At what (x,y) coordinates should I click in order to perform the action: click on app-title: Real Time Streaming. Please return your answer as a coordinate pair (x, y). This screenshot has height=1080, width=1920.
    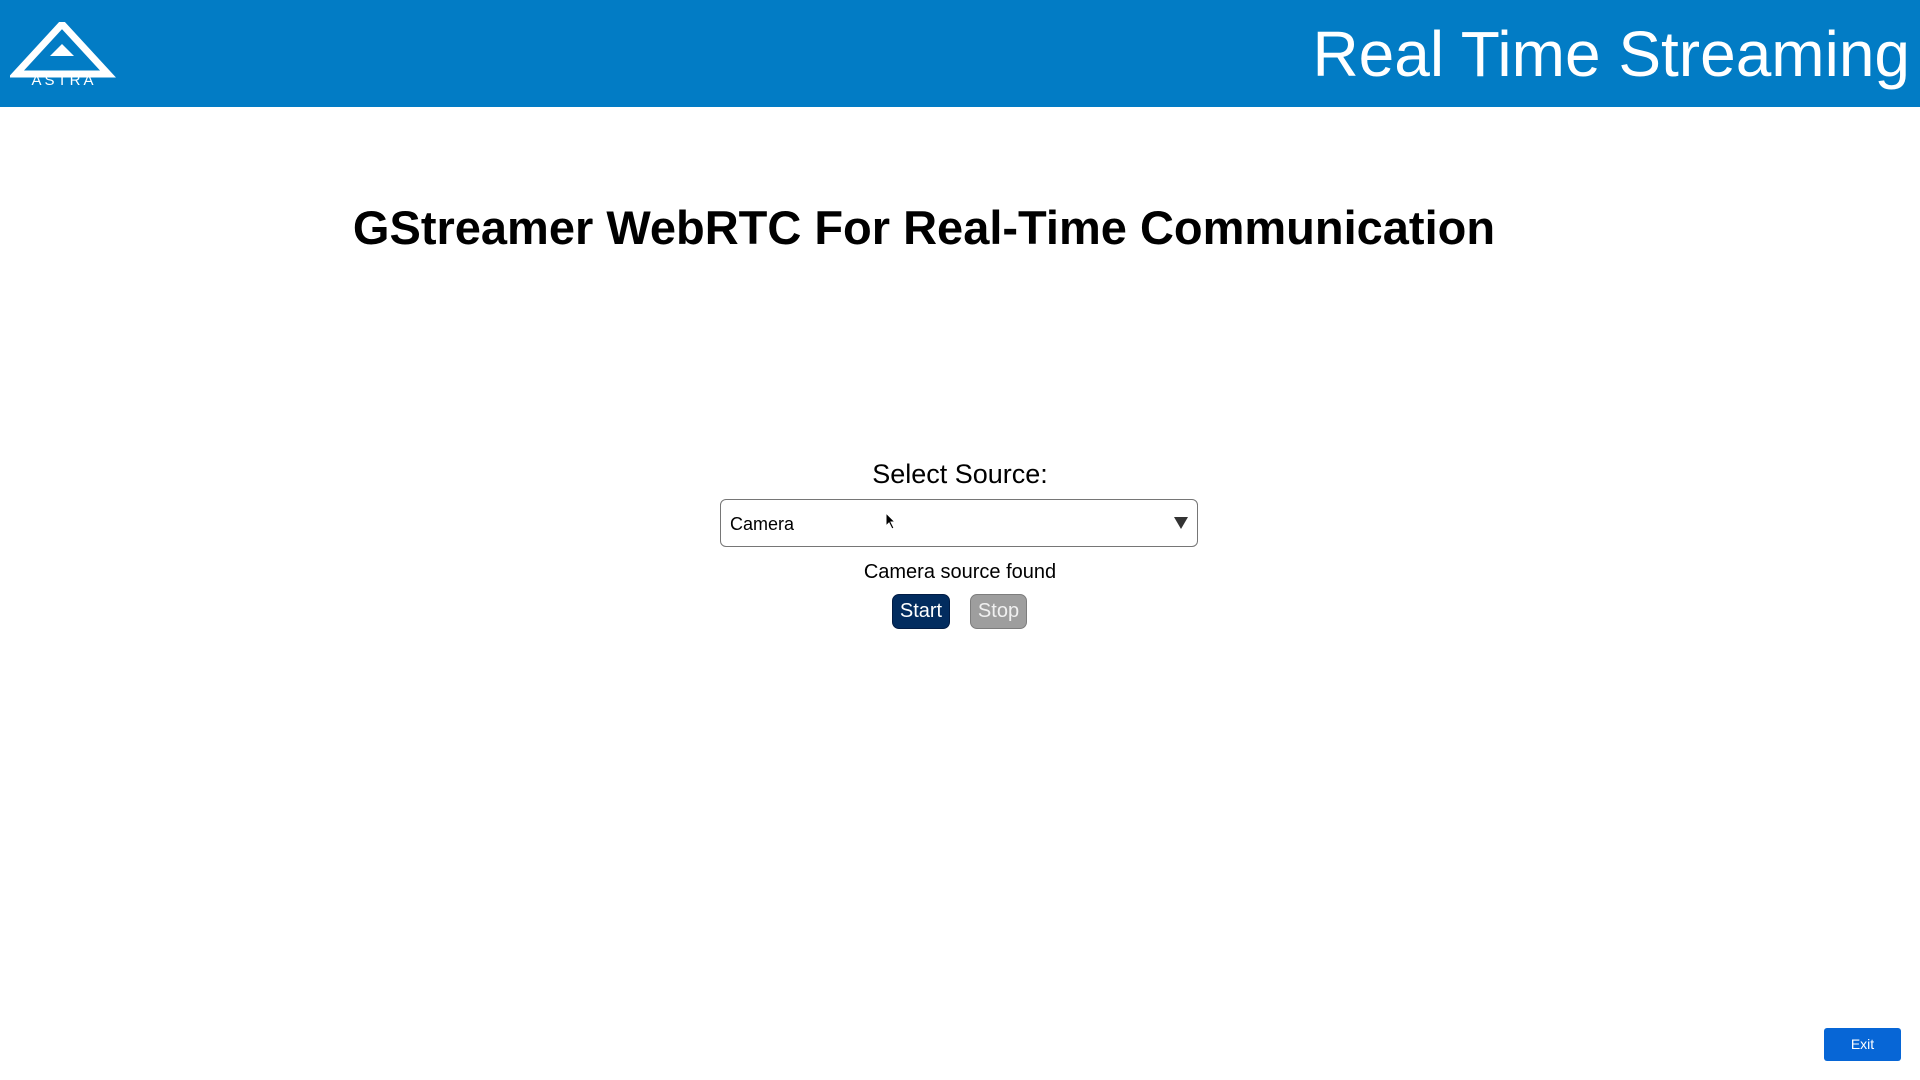
    Looking at the image, I should click on (1611, 54).